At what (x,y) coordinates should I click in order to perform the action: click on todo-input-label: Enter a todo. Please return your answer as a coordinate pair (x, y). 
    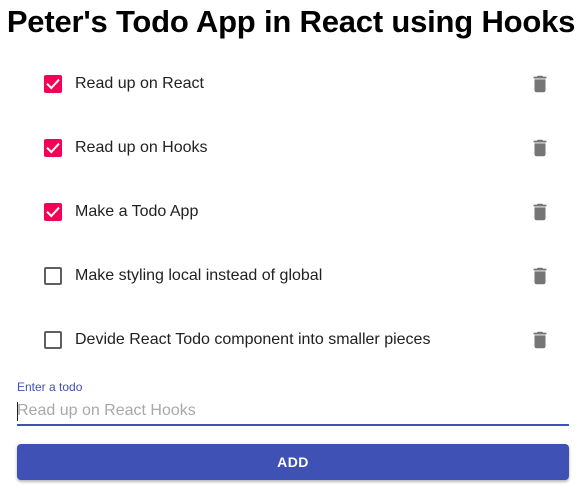
    Looking at the image, I should click on (50, 387).